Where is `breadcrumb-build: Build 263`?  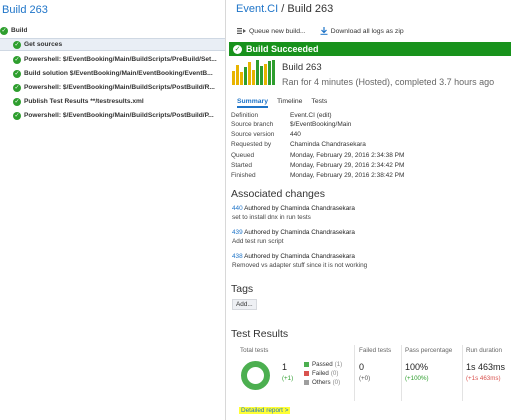 breadcrumb-build: Build 263 is located at coordinates (310, 9).